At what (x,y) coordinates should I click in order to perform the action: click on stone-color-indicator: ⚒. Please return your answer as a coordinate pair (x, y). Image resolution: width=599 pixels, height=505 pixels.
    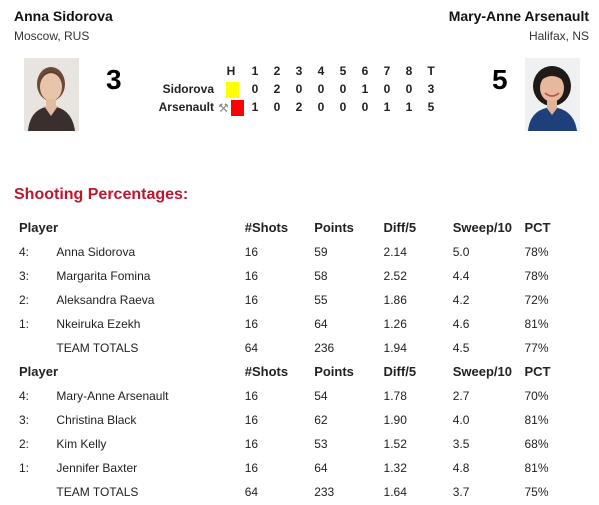
    Looking at the image, I should click on (231, 107).